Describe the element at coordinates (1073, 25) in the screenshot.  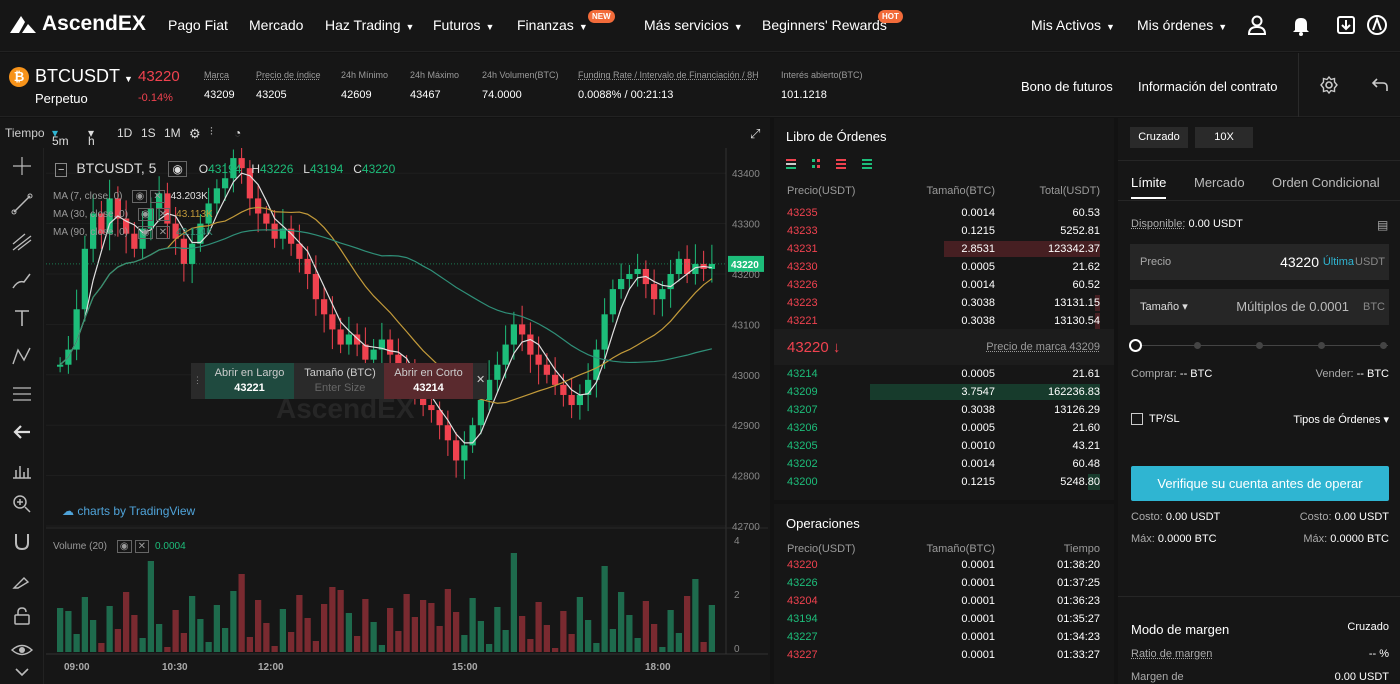
I see `nav-mis-activos: Mis Activos ▼` at that location.